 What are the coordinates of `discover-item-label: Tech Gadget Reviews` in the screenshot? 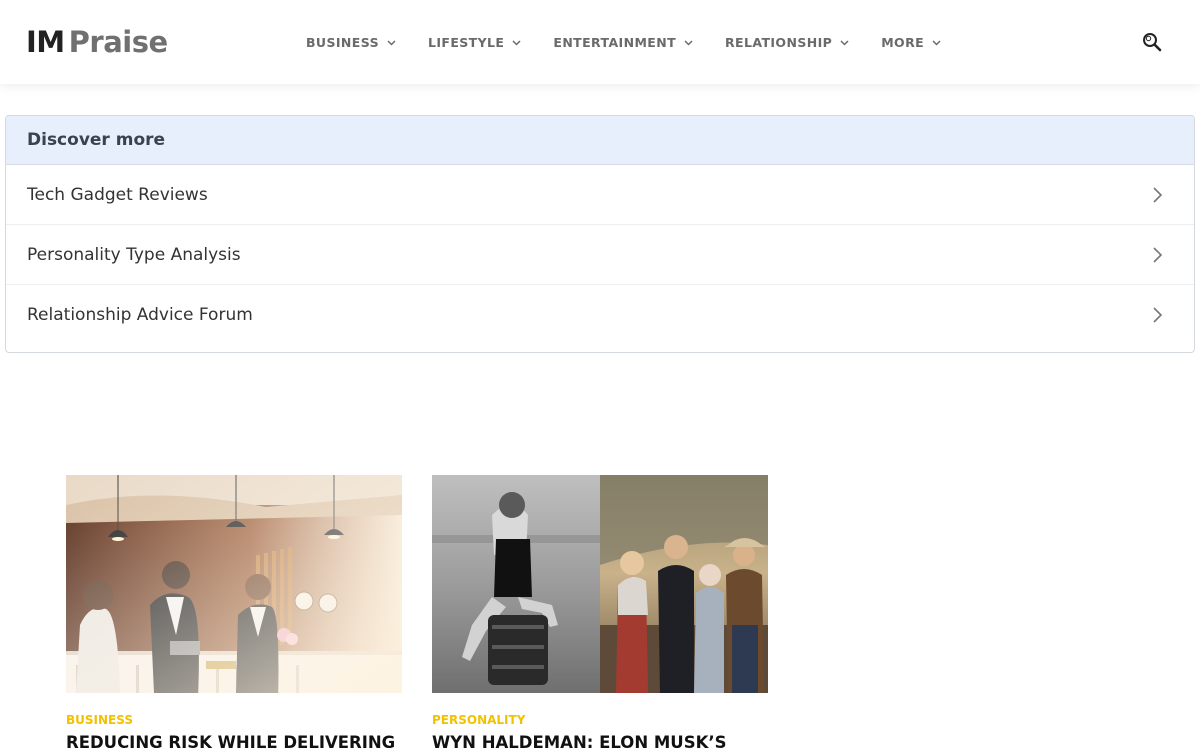 It's located at (117, 194).